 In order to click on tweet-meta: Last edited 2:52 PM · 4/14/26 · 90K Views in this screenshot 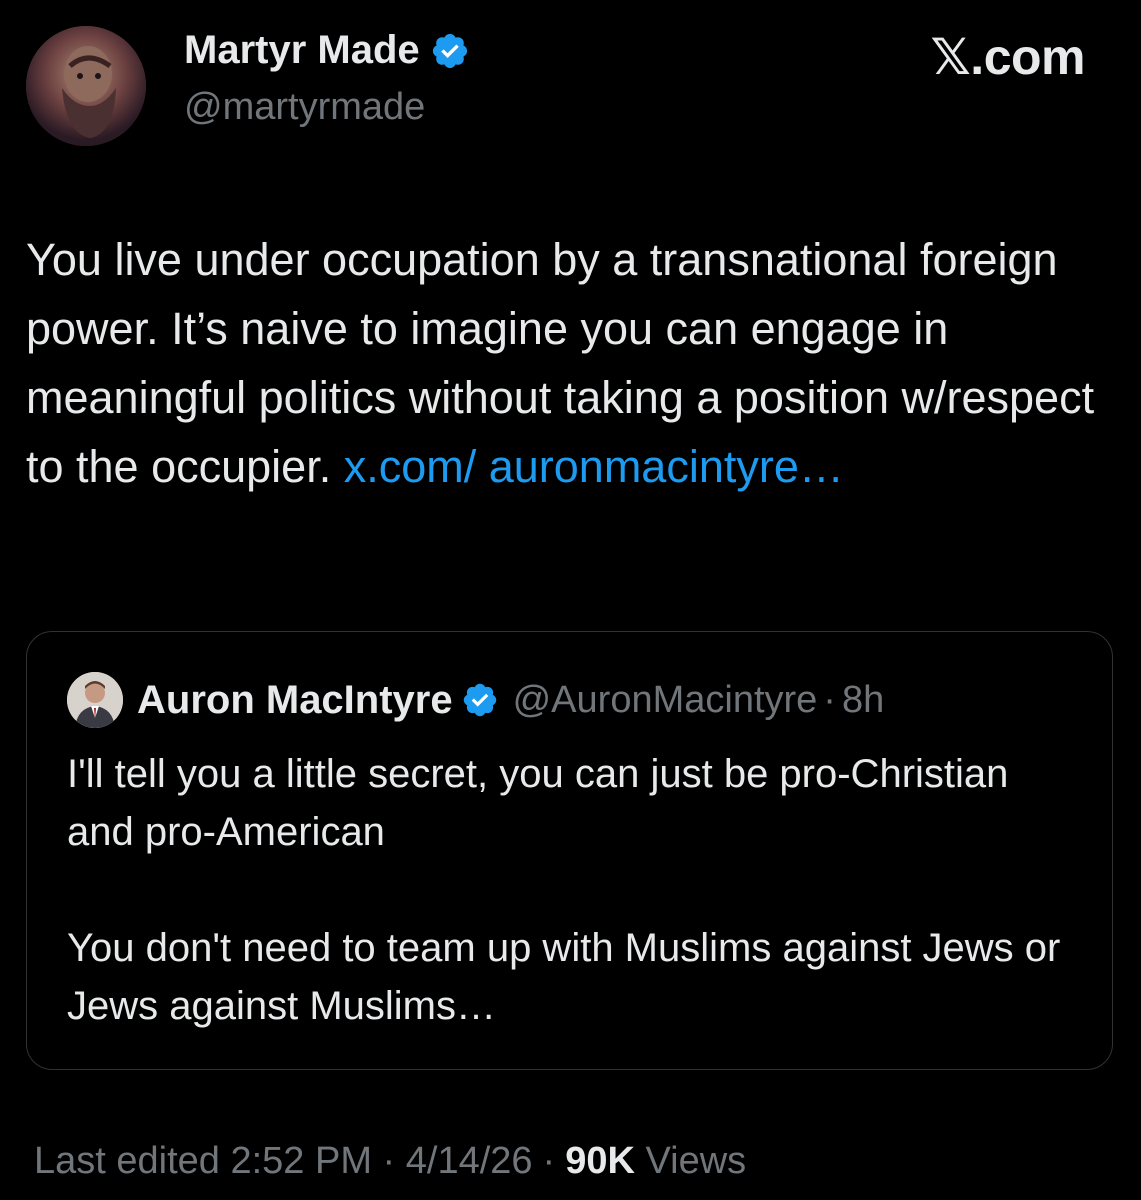, I will do `click(390, 1161)`.